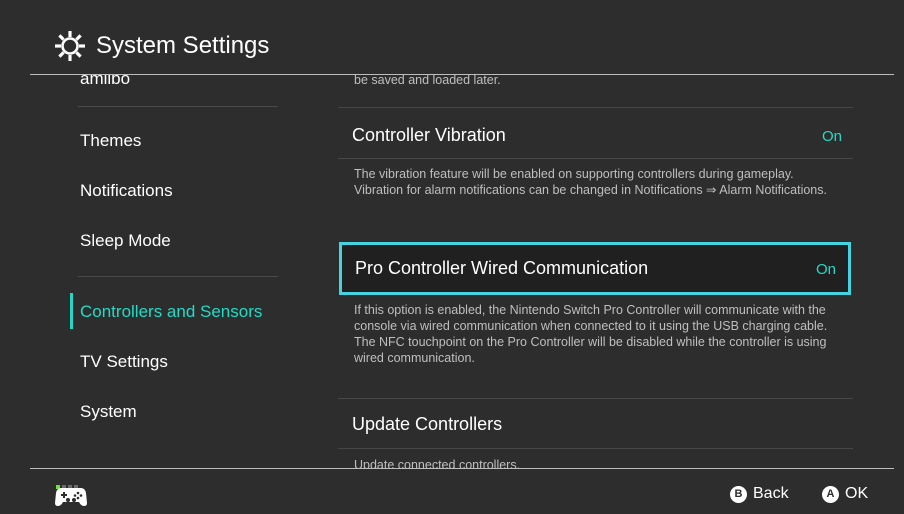 Image resolution: width=904 pixels, height=514 pixels. I want to click on sidebar-item-sleep-mode: Sleep Mode, so click(125, 241).